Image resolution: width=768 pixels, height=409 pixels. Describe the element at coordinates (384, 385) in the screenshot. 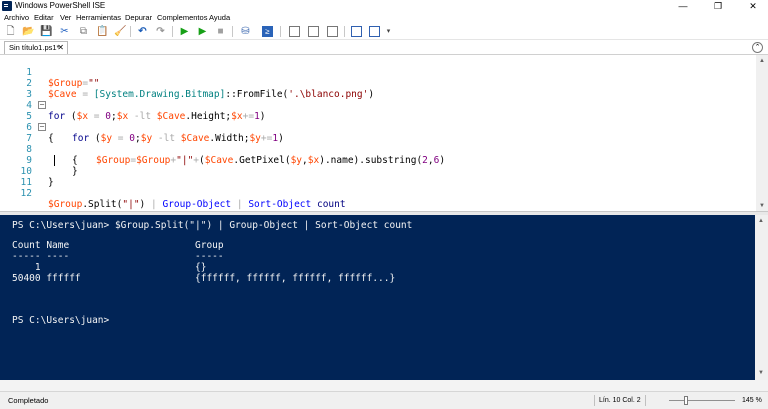

I see `console-bottom-gap` at that location.